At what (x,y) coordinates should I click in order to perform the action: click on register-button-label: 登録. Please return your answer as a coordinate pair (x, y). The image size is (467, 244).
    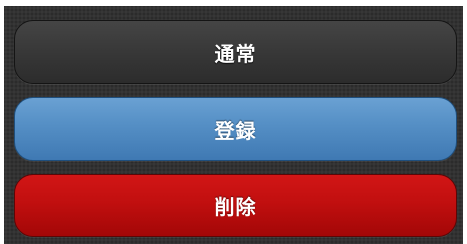
    Looking at the image, I should click on (235, 130).